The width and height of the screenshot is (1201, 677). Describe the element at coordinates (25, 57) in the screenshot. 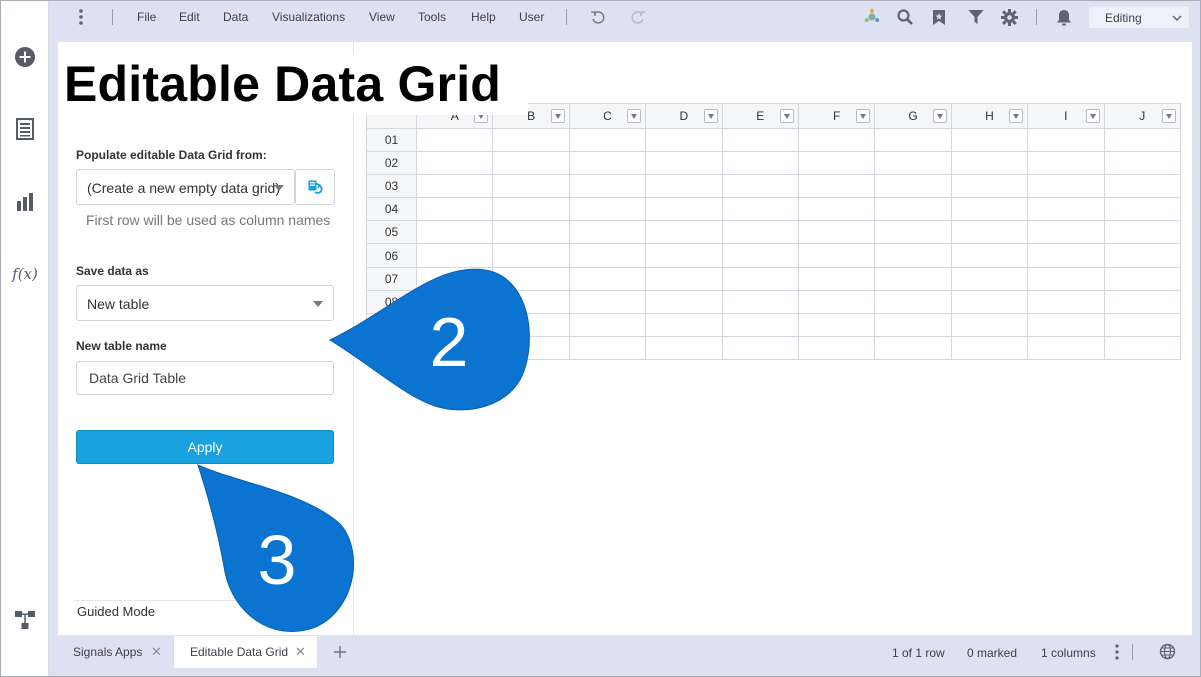

I see `add-icon` at that location.